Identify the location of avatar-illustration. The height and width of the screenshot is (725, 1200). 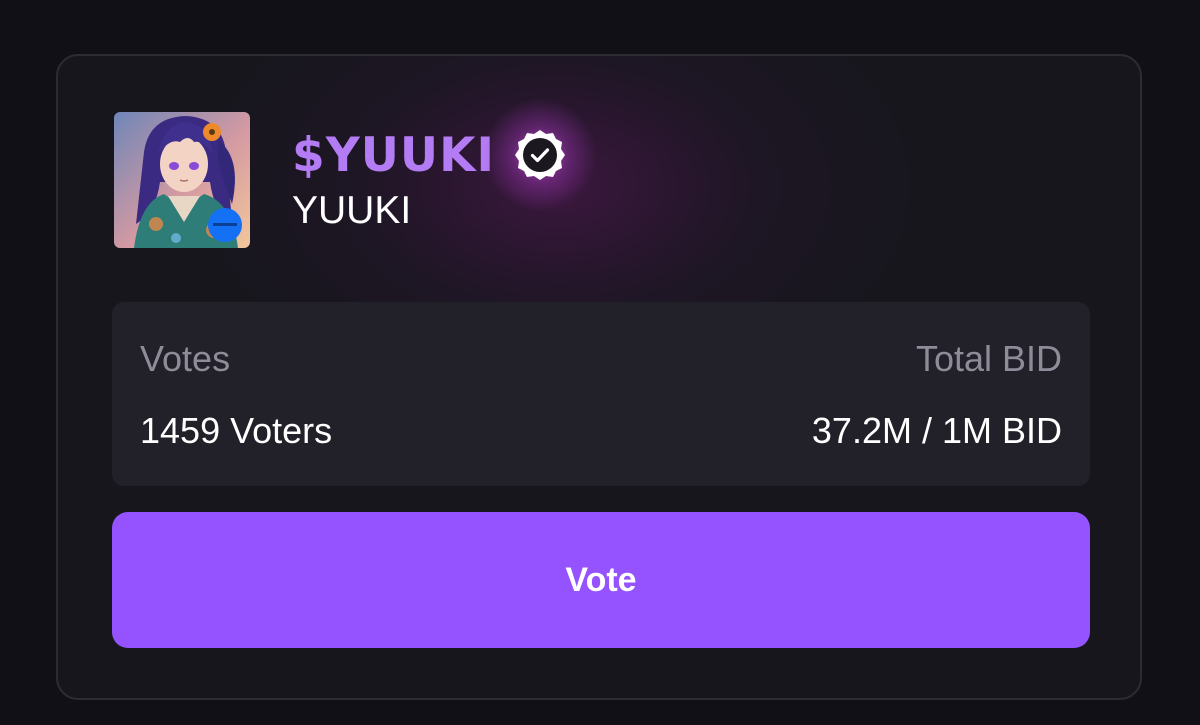
(182, 180).